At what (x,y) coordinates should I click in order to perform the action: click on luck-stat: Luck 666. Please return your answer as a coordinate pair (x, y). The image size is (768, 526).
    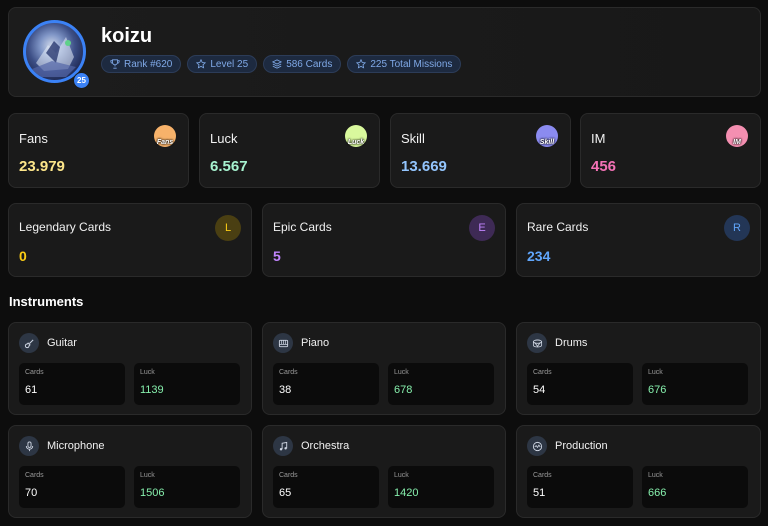
    Looking at the image, I should click on (695, 487).